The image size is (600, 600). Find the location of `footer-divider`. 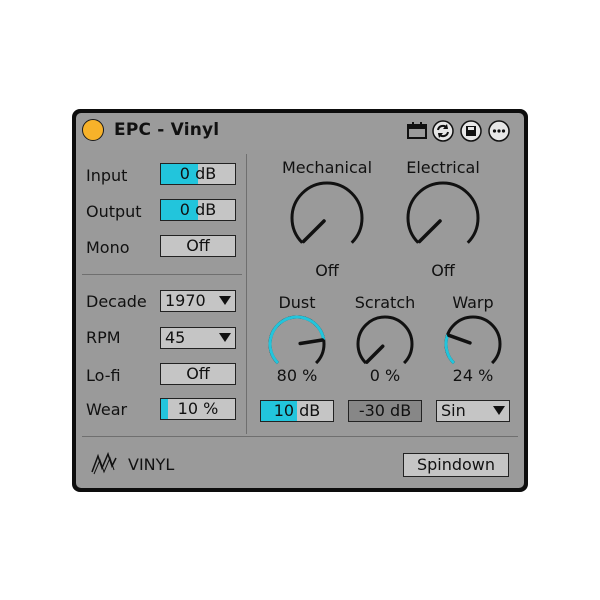

footer-divider is located at coordinates (300, 436).